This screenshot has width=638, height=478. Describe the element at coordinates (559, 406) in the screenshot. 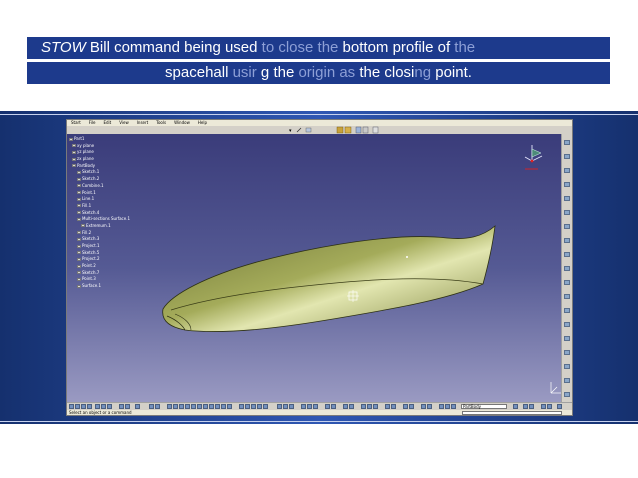

I see `help-icon` at that location.